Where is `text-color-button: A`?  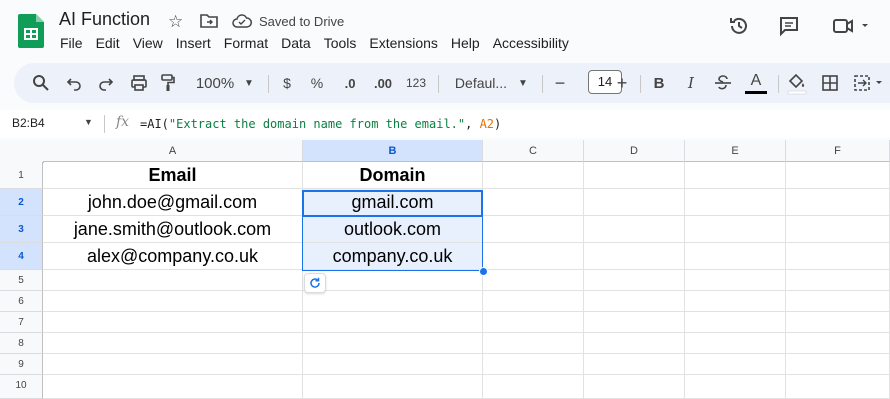 text-color-button: A is located at coordinates (756, 83).